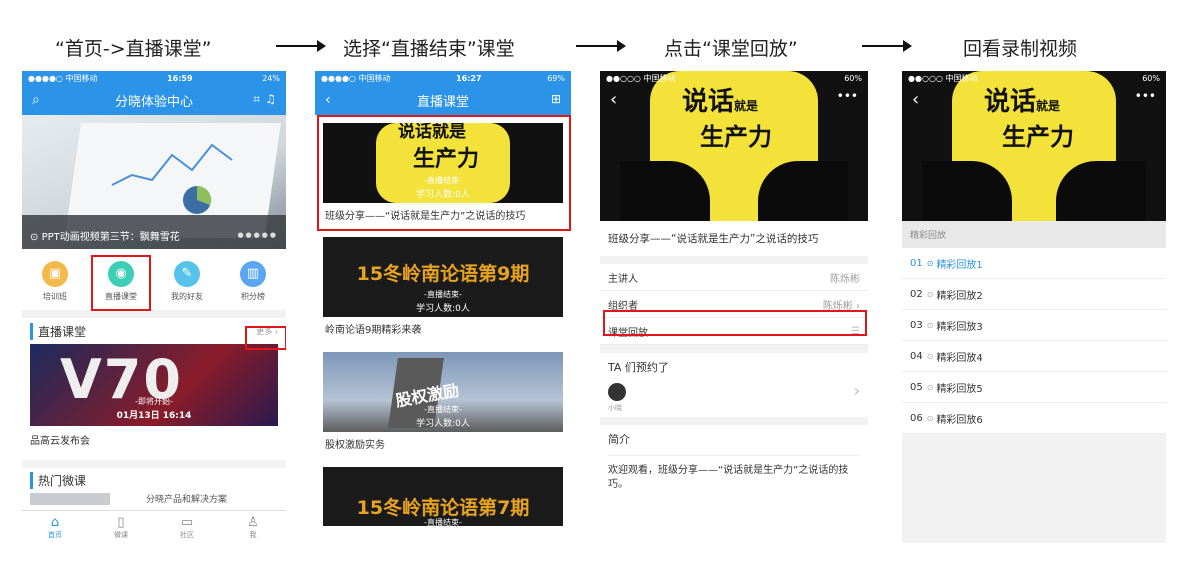 The height and width of the screenshot is (571, 1185). I want to click on grid-label: 培训班, so click(55, 296).